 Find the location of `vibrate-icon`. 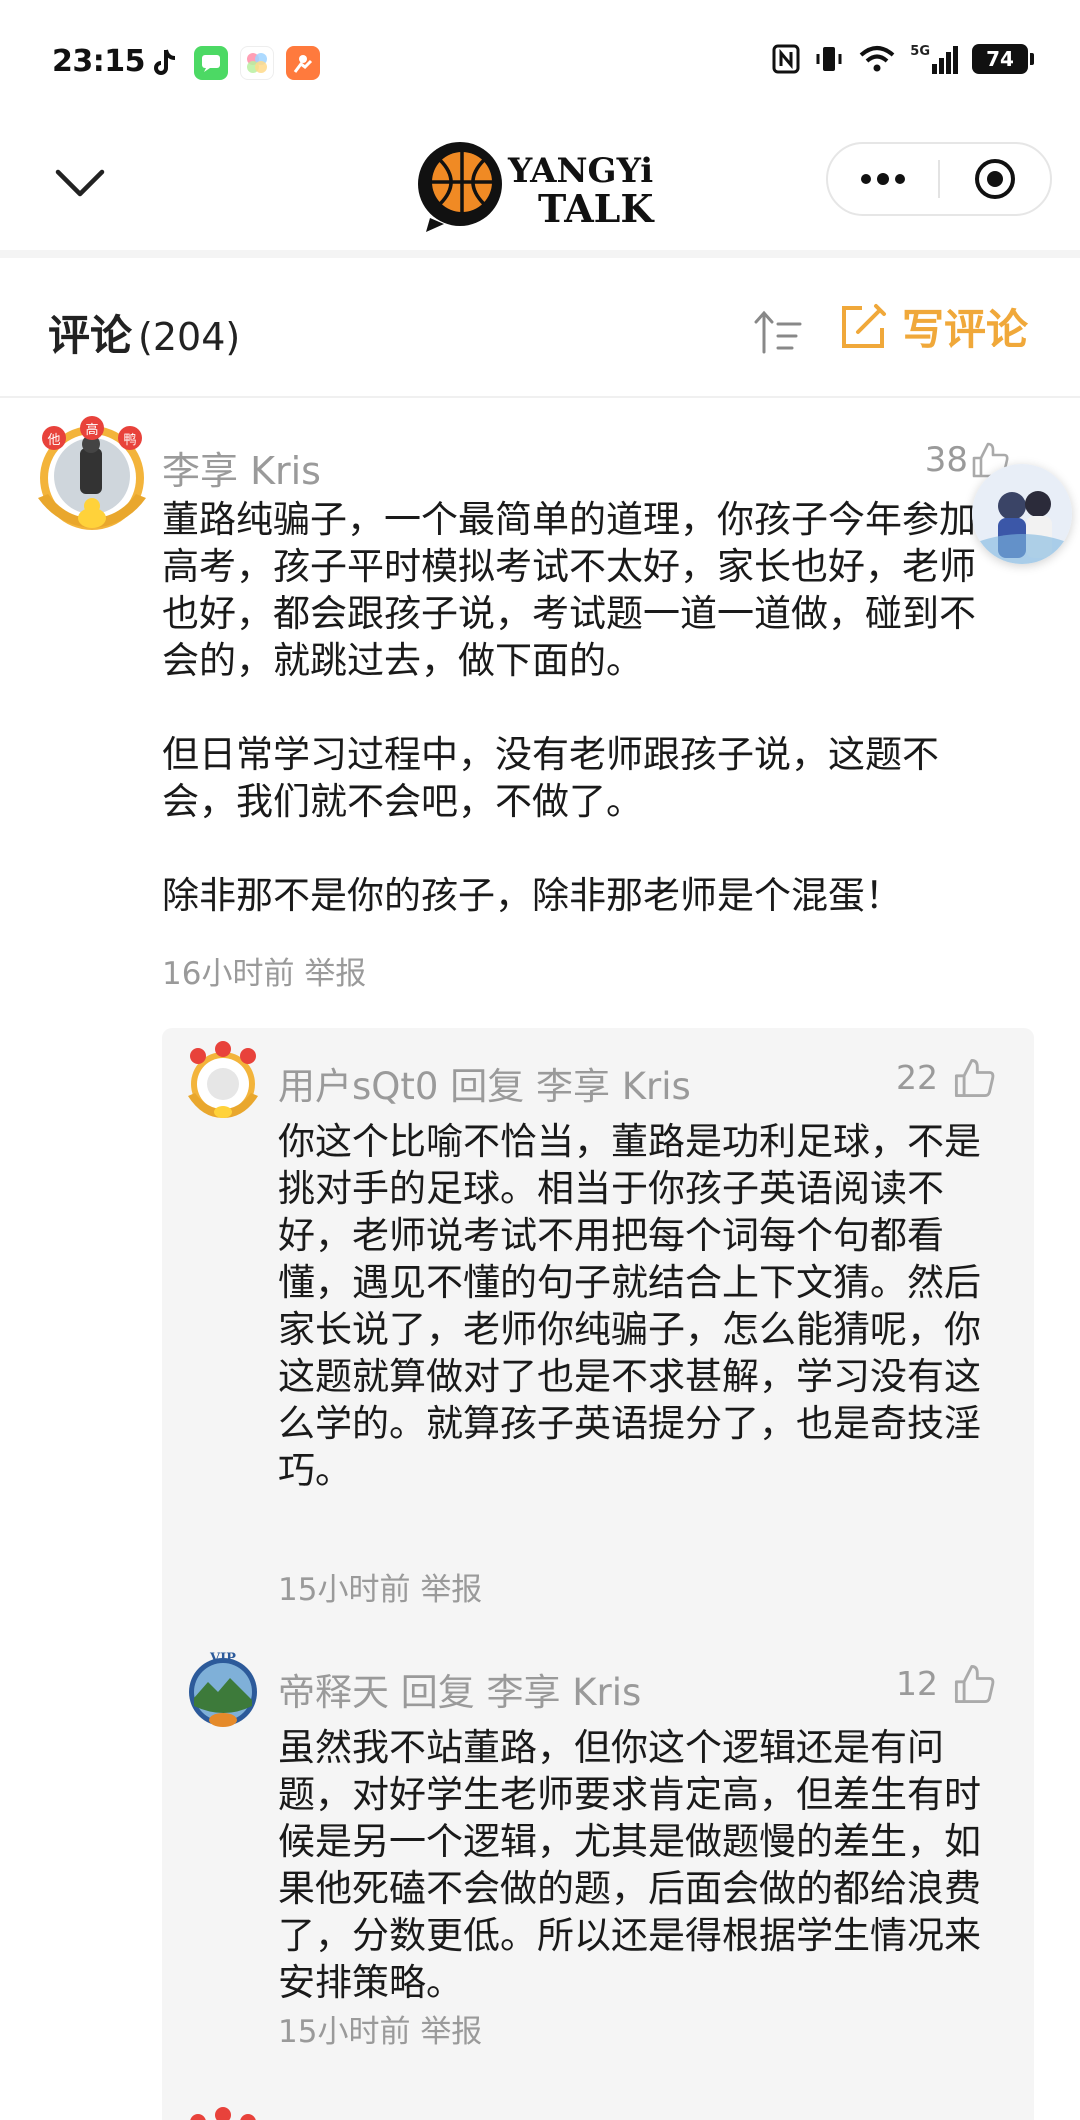

vibrate-icon is located at coordinates (829, 59).